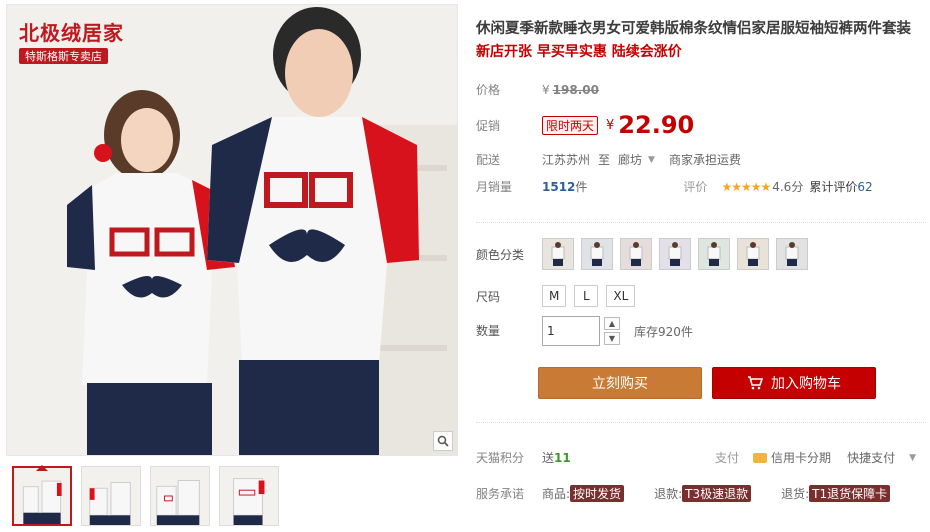  I want to click on quantity-row: 数量 ▲ ▼ 库存920件, so click(584, 331).